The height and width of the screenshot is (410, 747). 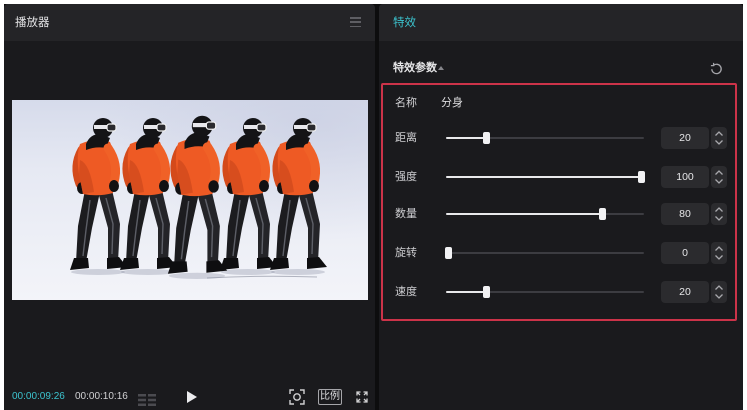 What do you see at coordinates (719, 253) in the screenshot?
I see `rotation-stepper` at bounding box center [719, 253].